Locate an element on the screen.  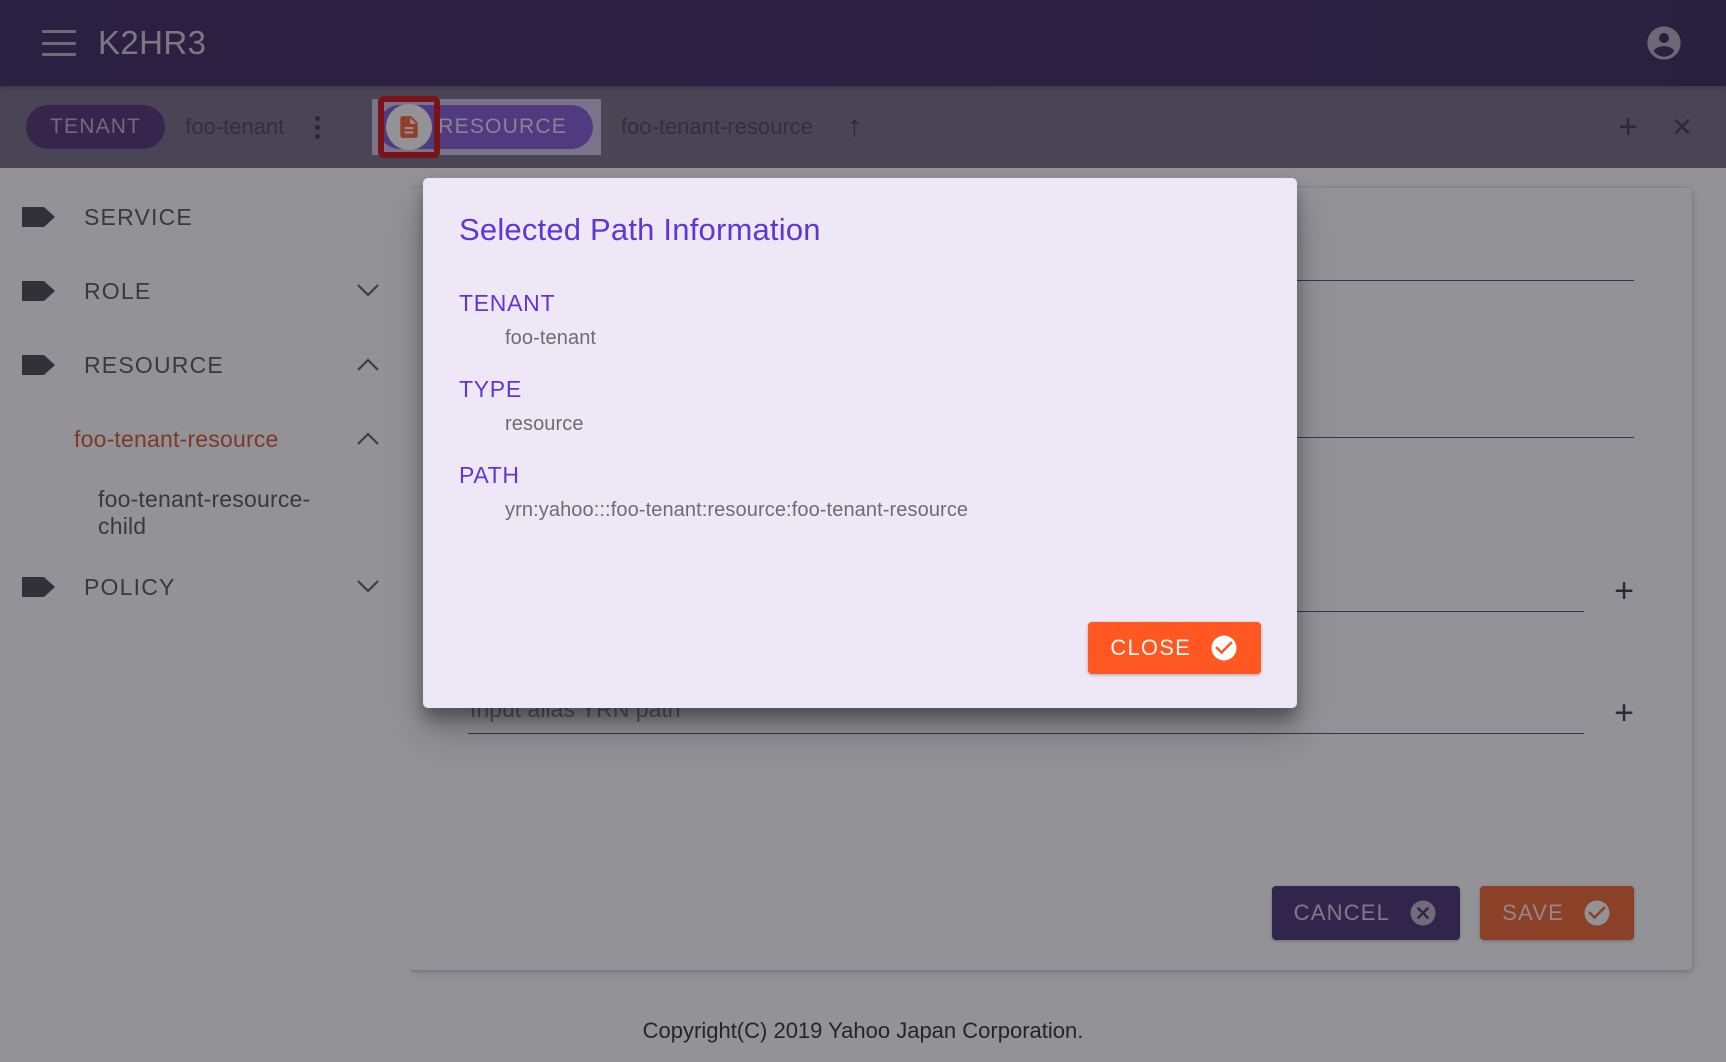
dialog-field-tenant: TENANT foo-tenant is located at coordinates (860, 320).